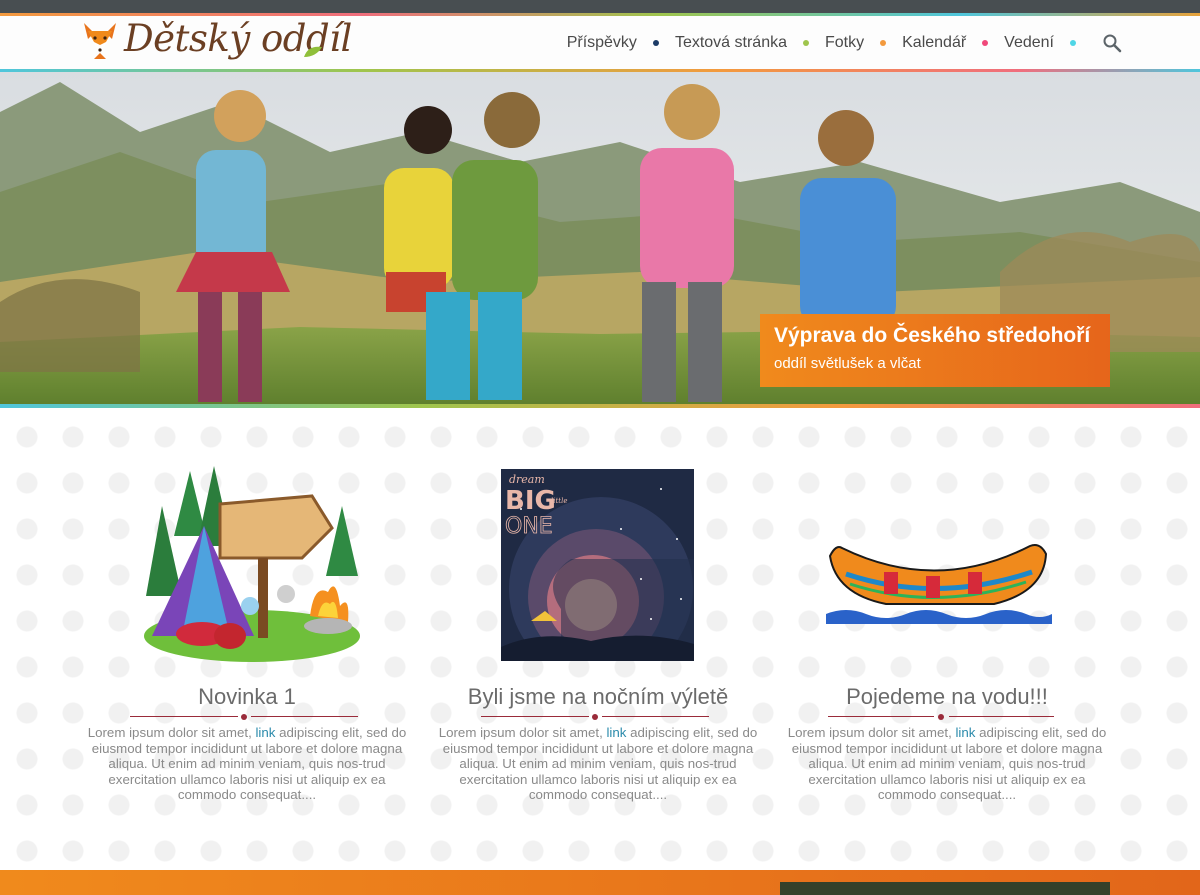 The height and width of the screenshot is (895, 1200). What do you see at coordinates (254, 566) in the screenshot?
I see `camping-tent-illustration` at bounding box center [254, 566].